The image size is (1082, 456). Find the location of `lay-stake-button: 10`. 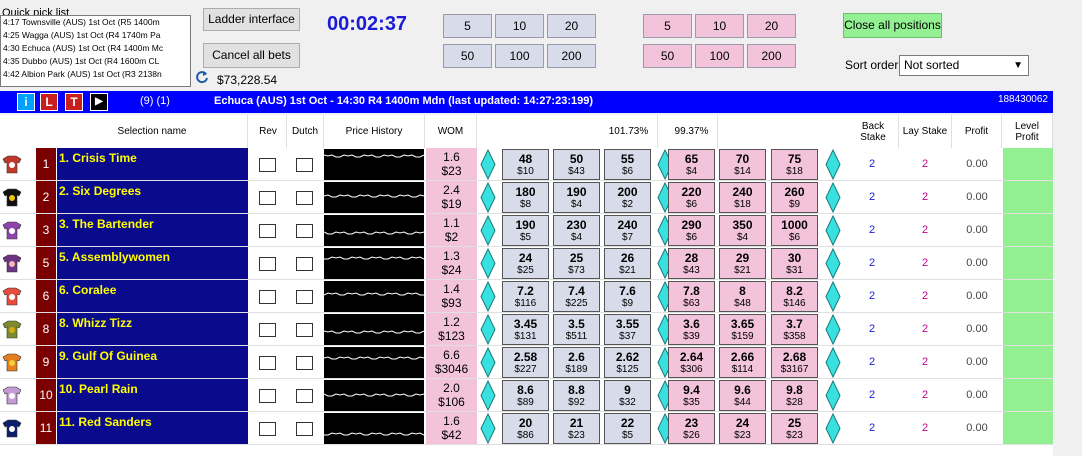

lay-stake-button: 10 is located at coordinates (719, 26).